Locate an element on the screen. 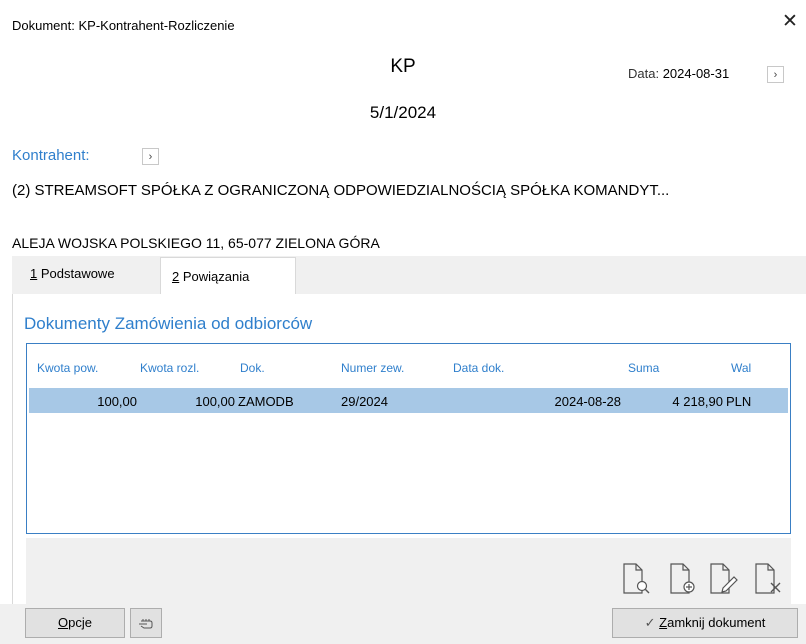  cell-suma: 4 218,90 is located at coordinates (697, 401).